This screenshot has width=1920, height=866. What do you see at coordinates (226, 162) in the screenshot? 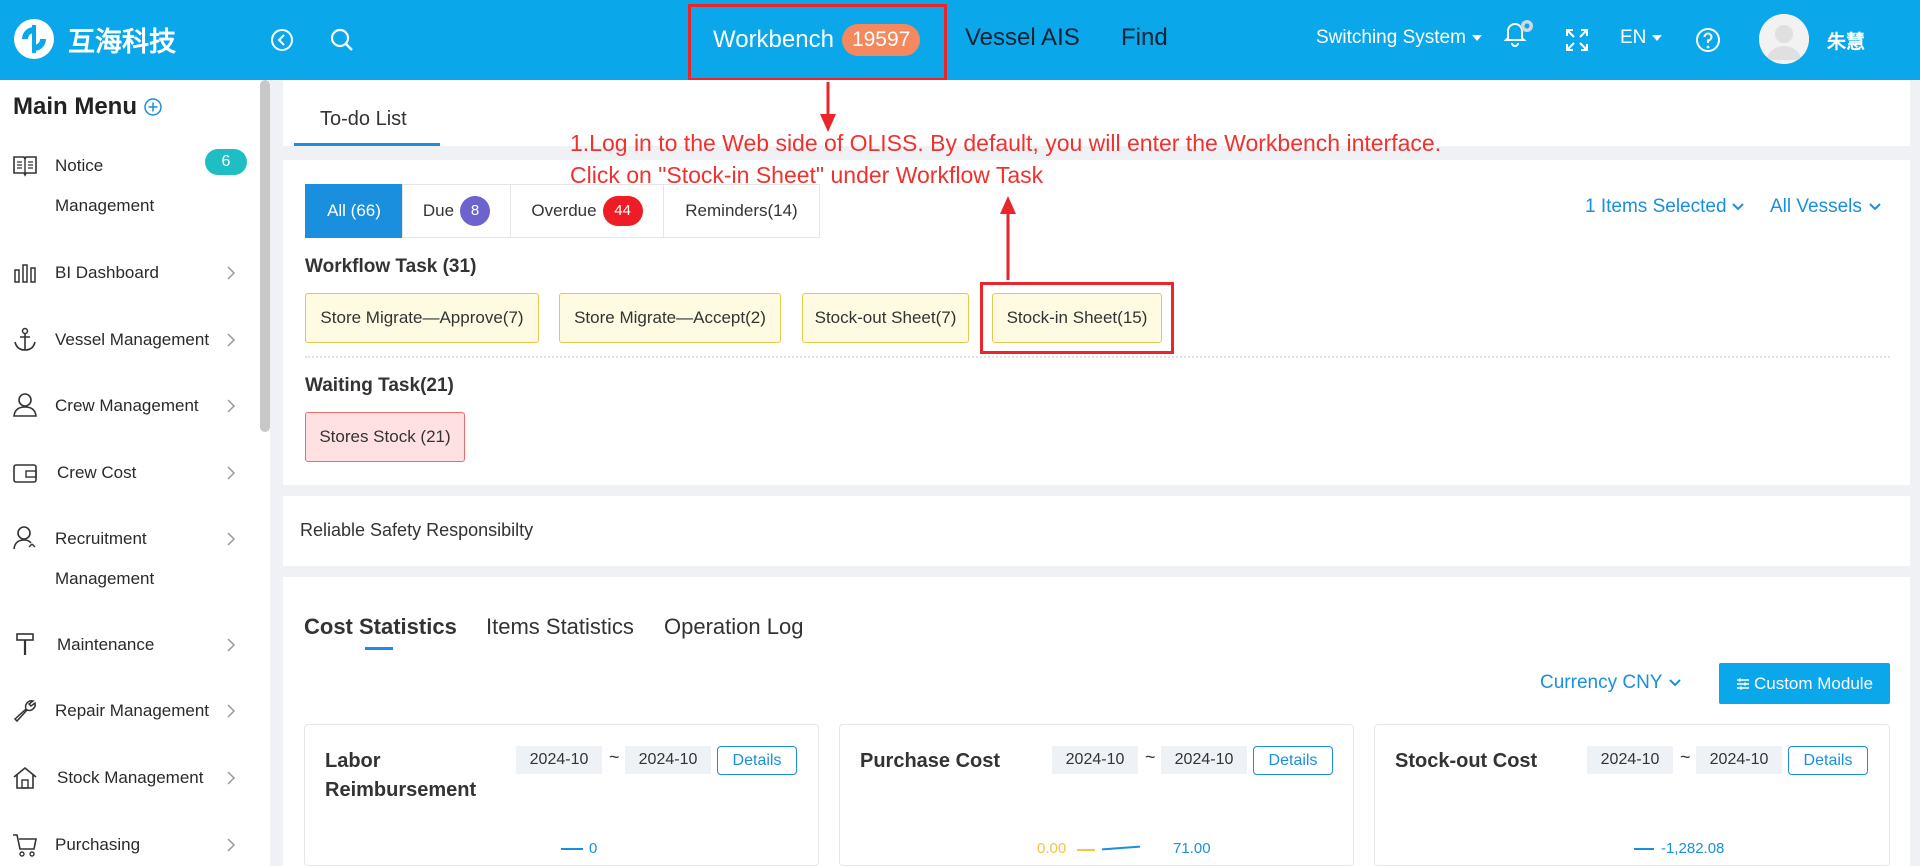
I see `notice-count-badge: 6` at bounding box center [226, 162].